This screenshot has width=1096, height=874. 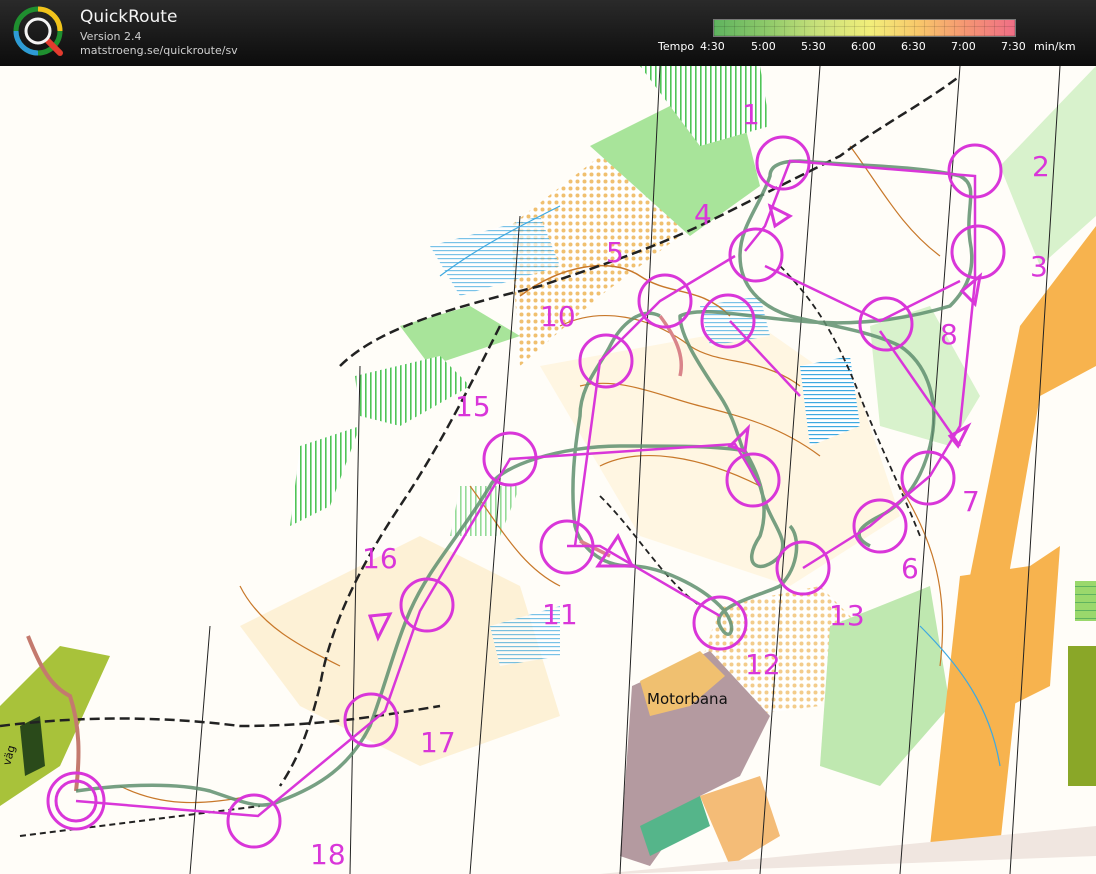 I want to click on pace-tick: 6:00, so click(x=863, y=46).